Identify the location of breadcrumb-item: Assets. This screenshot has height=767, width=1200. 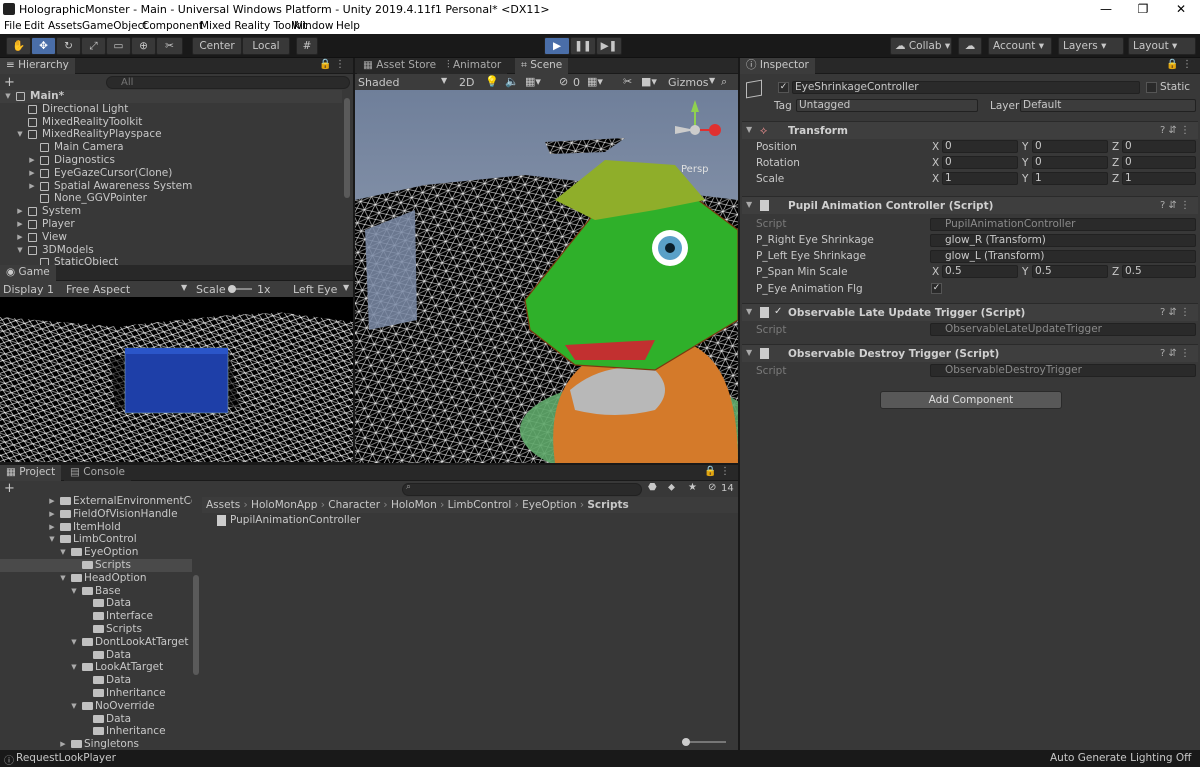
(223, 505).